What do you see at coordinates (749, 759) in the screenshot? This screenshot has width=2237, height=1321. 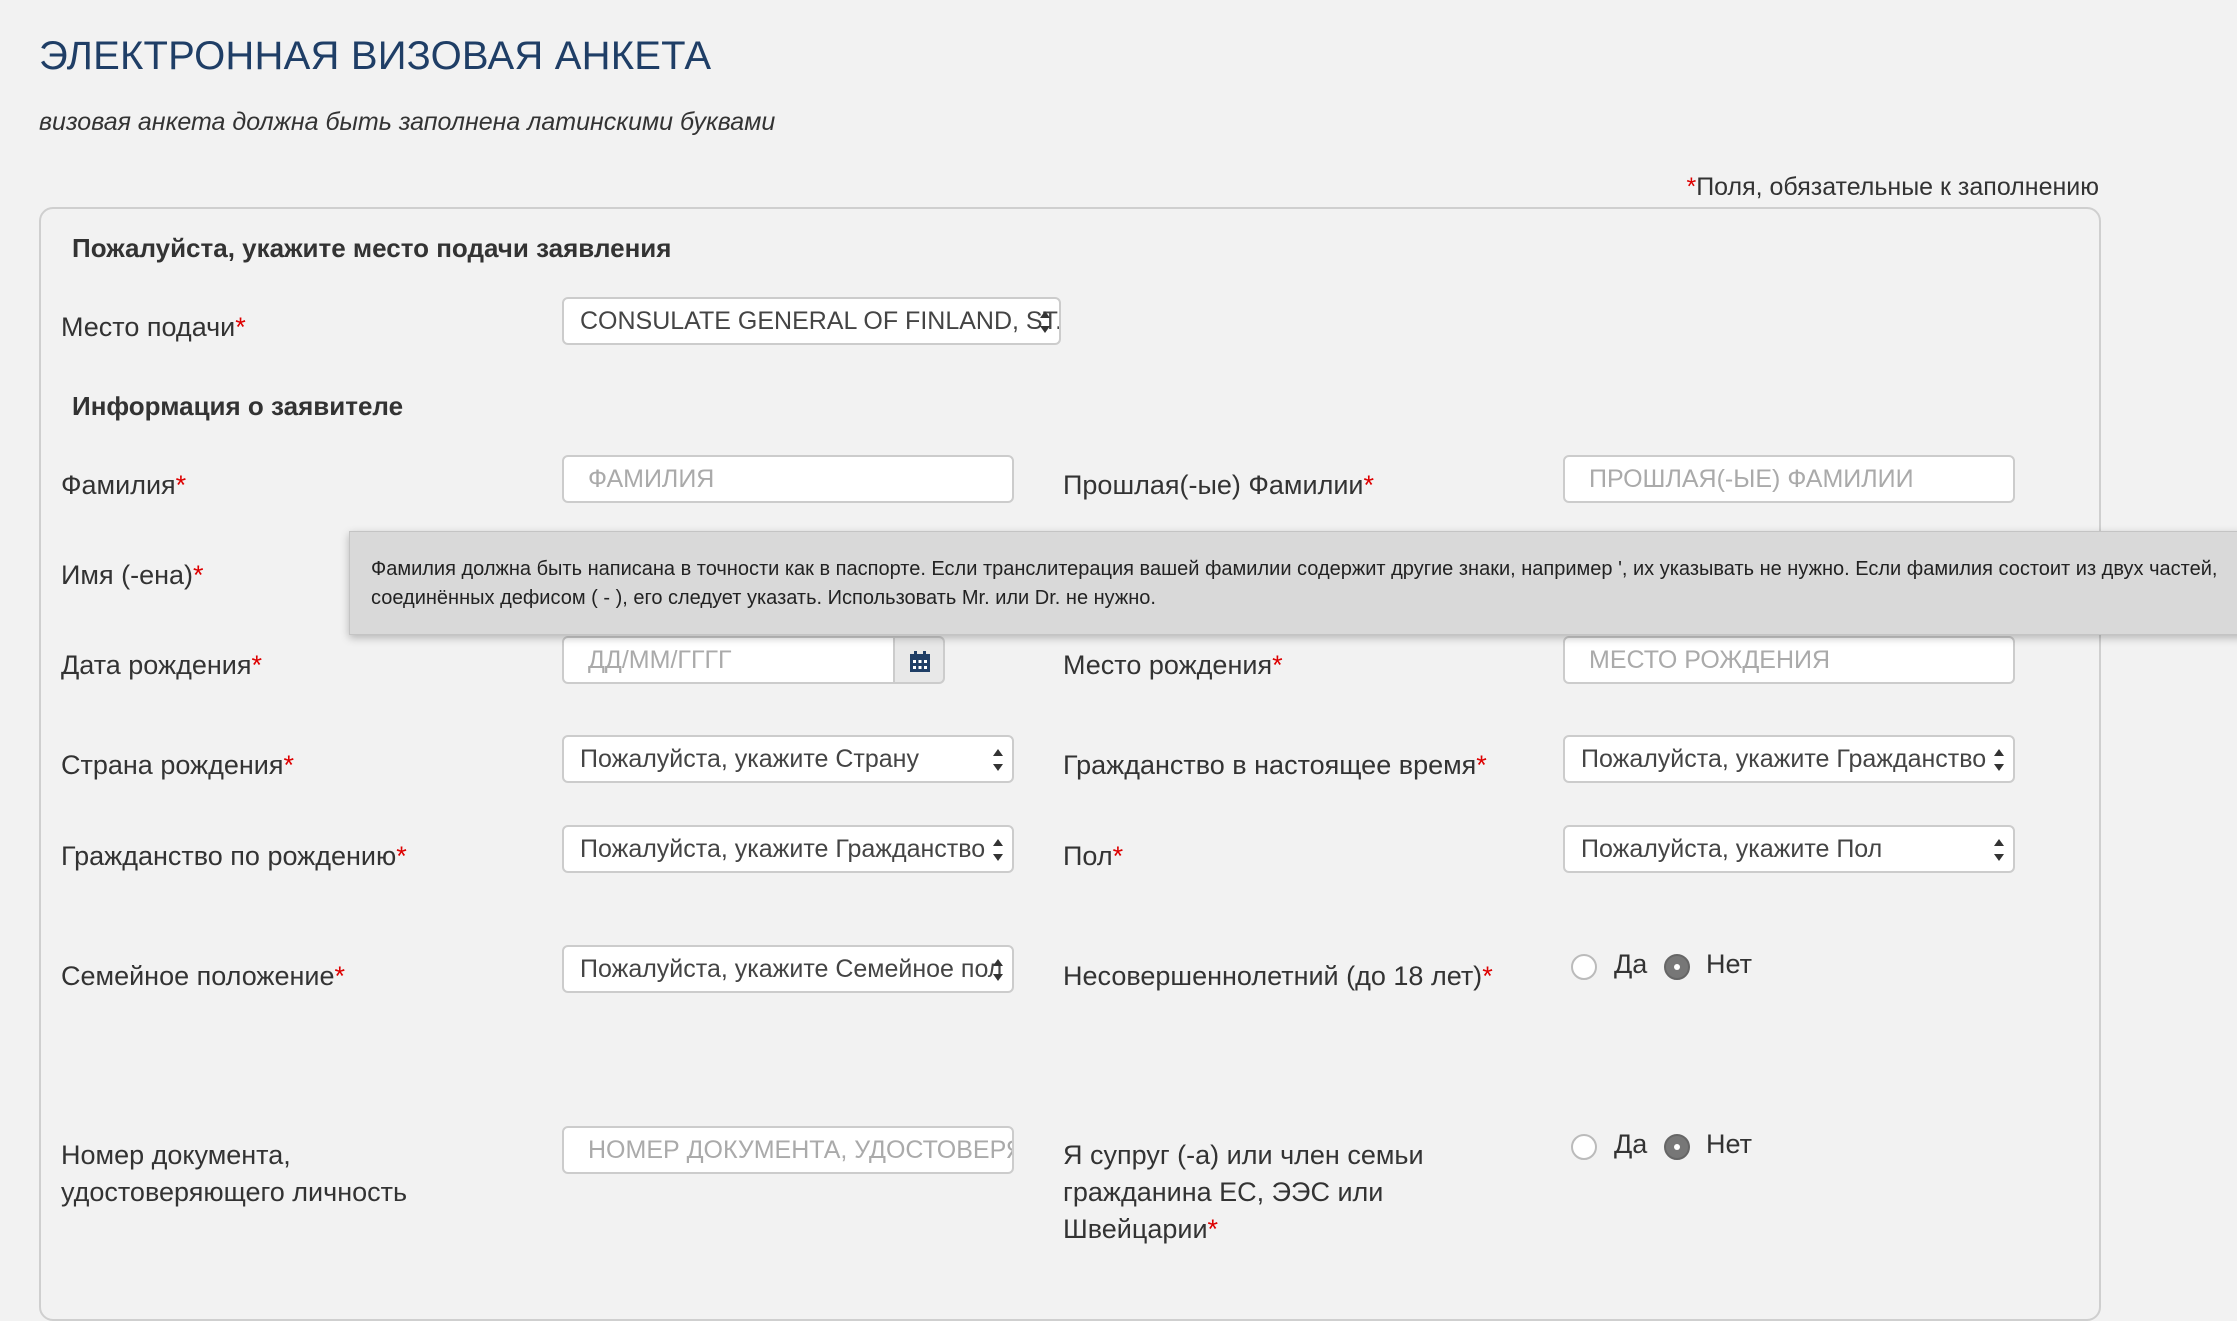 I see `birth-country-value: Пожалуйста, укажите Страну` at bounding box center [749, 759].